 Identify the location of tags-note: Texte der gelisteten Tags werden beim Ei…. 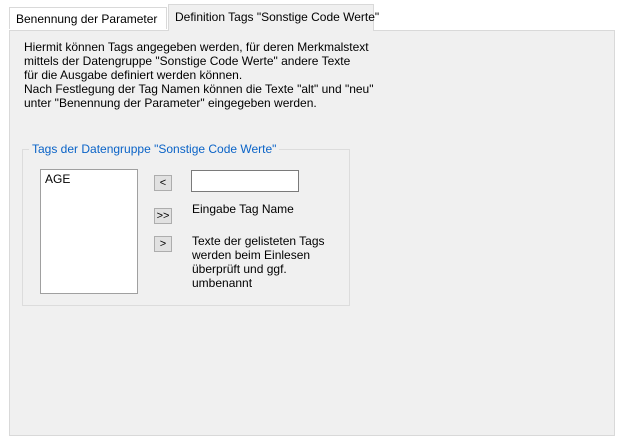
(272, 262).